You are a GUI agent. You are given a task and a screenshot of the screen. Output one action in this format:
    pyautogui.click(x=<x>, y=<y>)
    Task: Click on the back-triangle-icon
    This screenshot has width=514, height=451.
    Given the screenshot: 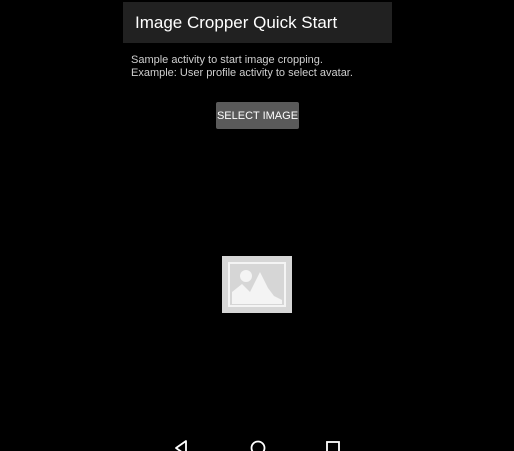 What is the action you would take?
    pyautogui.click(x=182, y=444)
    